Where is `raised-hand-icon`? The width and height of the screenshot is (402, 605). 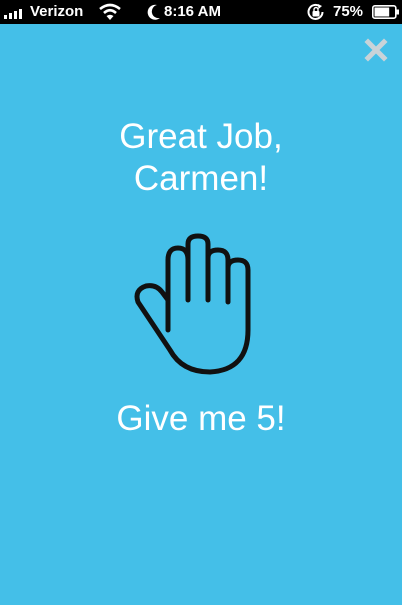 raised-hand-icon is located at coordinates (192, 304).